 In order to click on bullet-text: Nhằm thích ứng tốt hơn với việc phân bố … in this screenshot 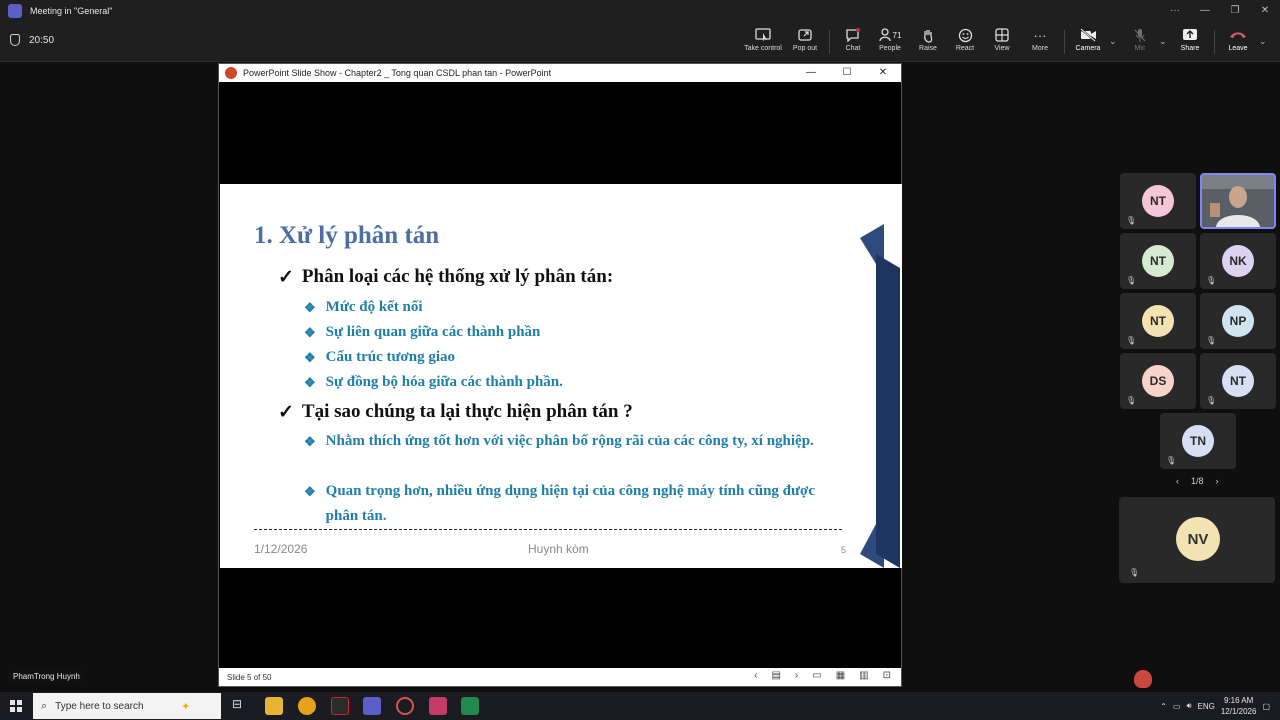, I will do `click(569, 441)`.